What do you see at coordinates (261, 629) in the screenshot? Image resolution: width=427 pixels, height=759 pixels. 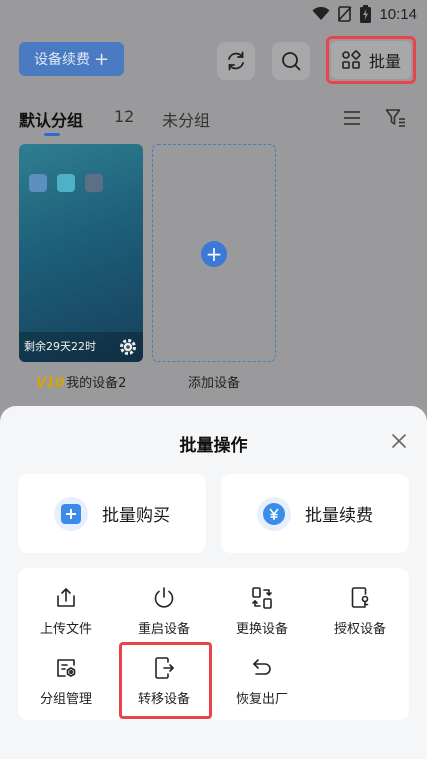 I see `op-label: 更换设备` at bounding box center [261, 629].